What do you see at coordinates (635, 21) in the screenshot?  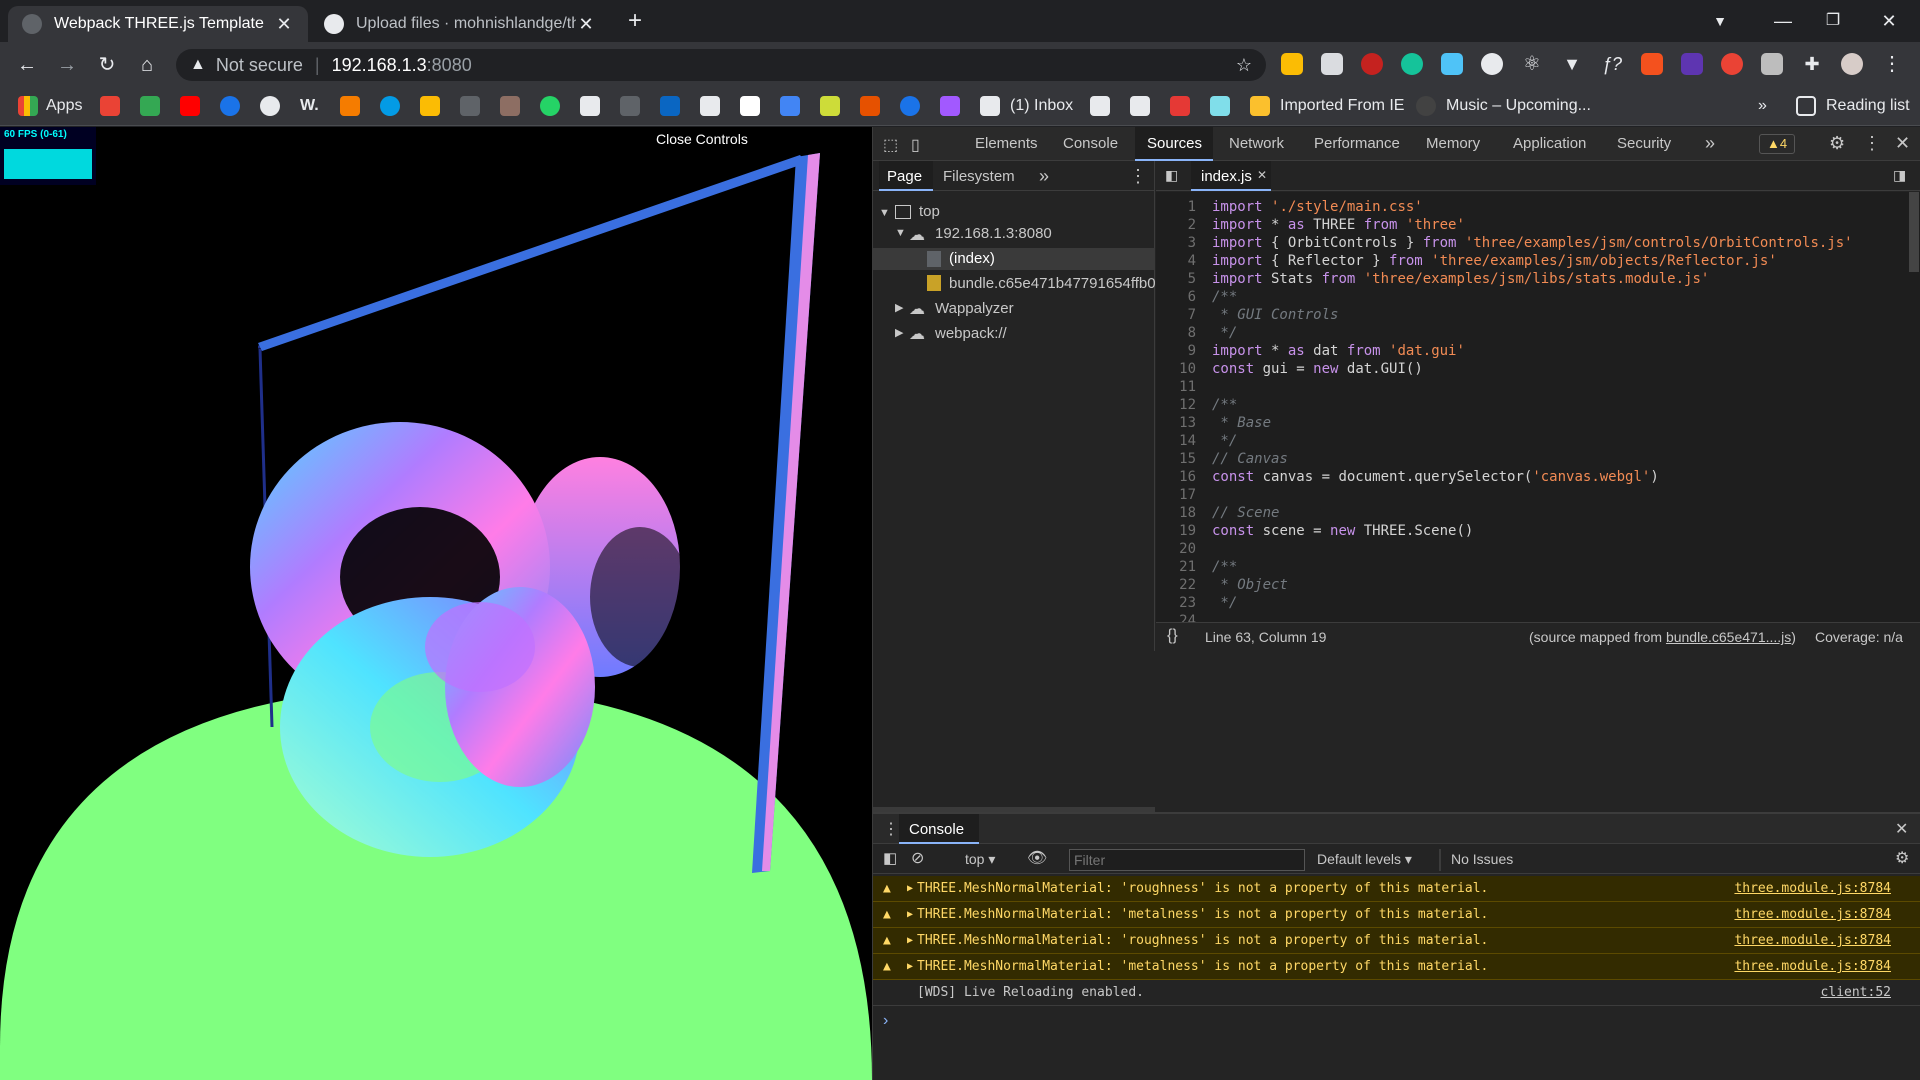 I see `new-tab-icon: +` at bounding box center [635, 21].